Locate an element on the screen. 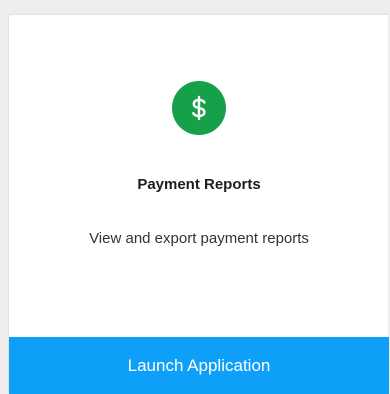 The image size is (390, 394). launch-application-button: Launch Application is located at coordinates (199, 365).